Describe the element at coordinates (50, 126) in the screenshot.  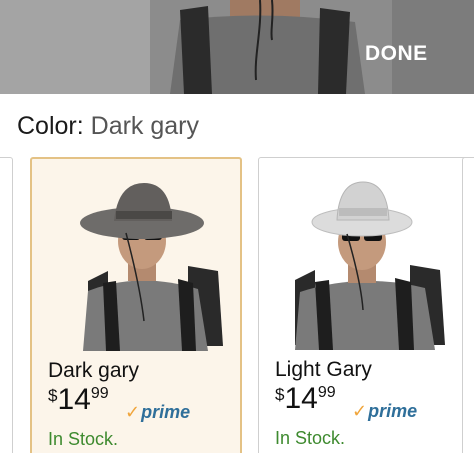
I see `color-label: Color:` at that location.